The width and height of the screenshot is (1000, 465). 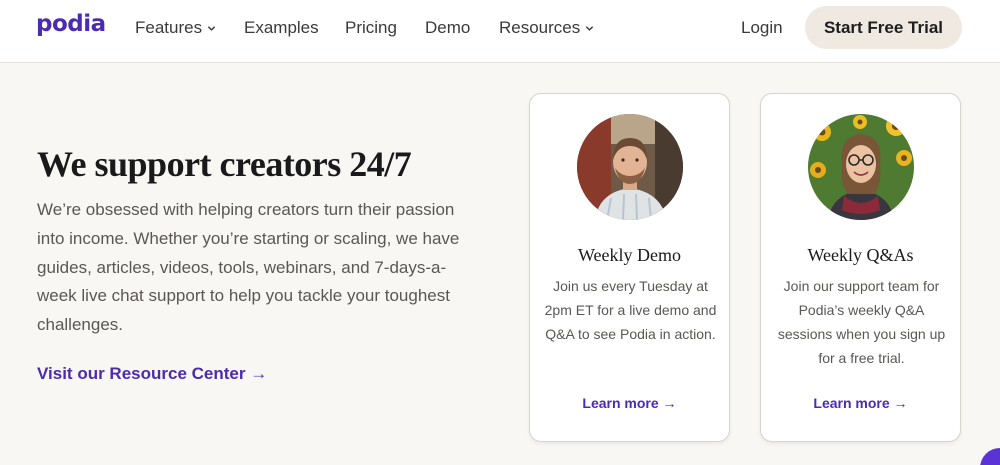 I want to click on nav-pricing-label: Pricing, so click(x=371, y=27).